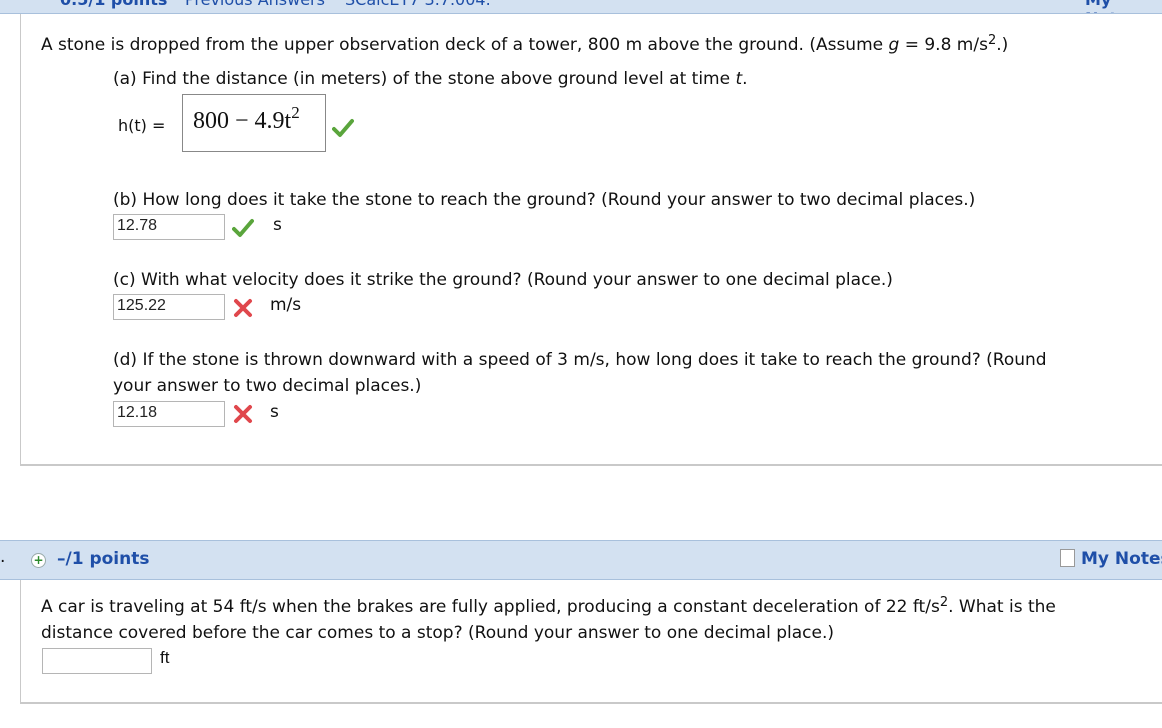 Image resolution: width=1162 pixels, height=728 pixels. What do you see at coordinates (286, 305) in the screenshot?
I see `part-c-unit: m/s` at bounding box center [286, 305].